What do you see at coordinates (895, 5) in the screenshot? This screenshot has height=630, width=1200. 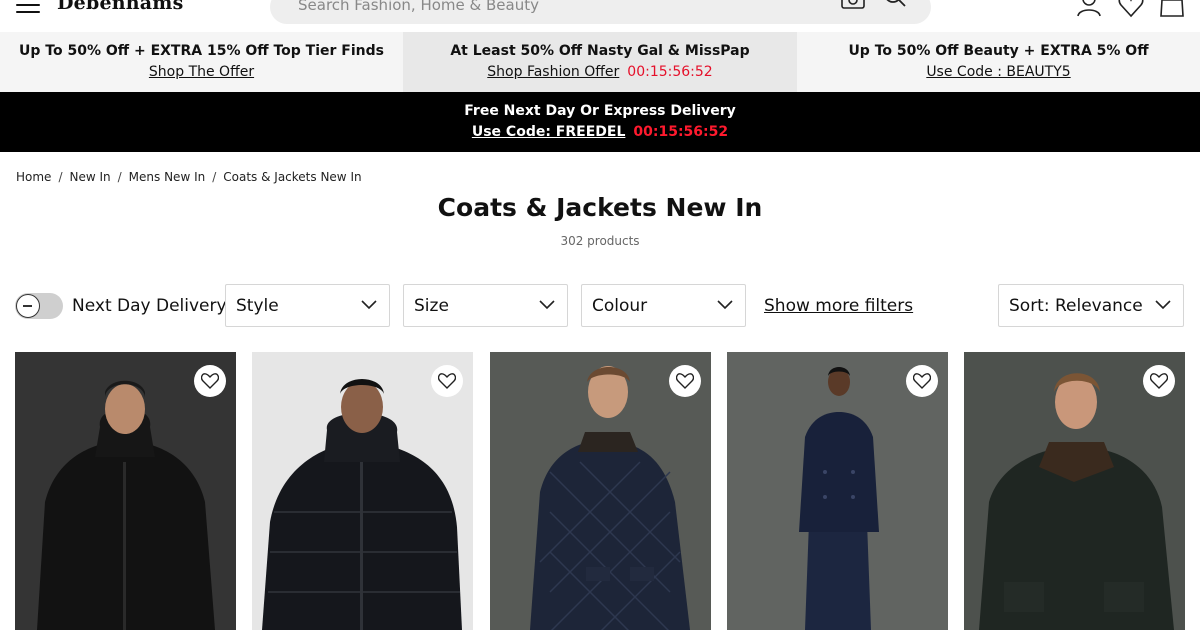 I see `search-icon` at bounding box center [895, 5].